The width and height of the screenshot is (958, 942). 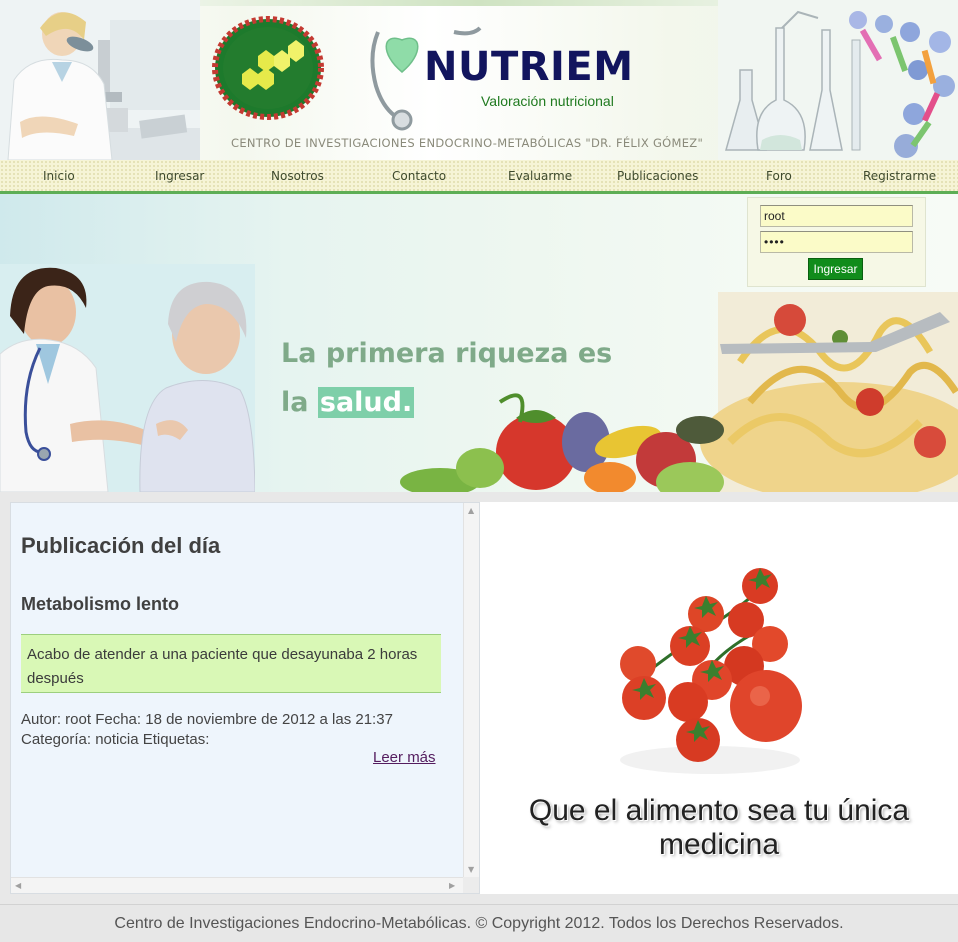 What do you see at coordinates (836, 216) in the screenshot?
I see `username-input` at bounding box center [836, 216].